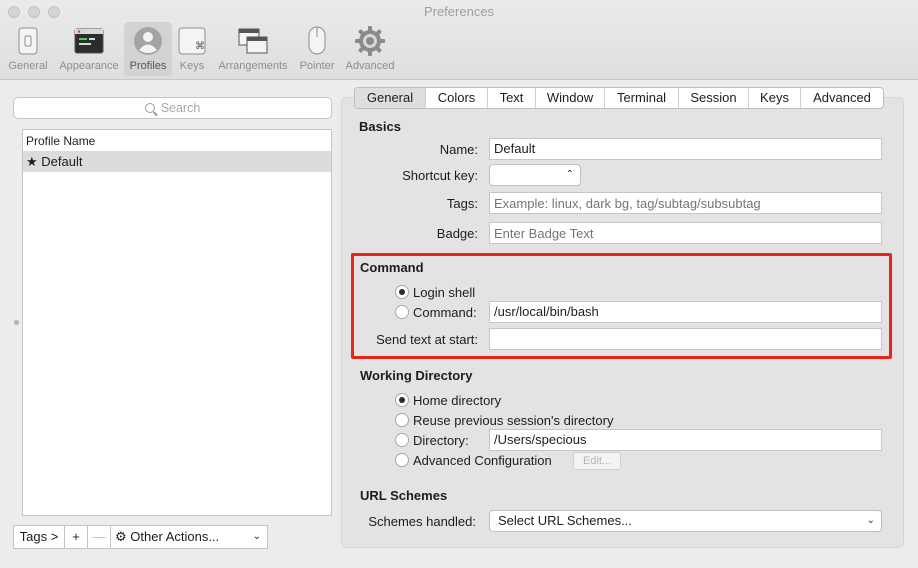 The image size is (918, 568). Describe the element at coordinates (513, 420) in the screenshot. I see `reuse-directory-label: Reuse previous session's directory` at that location.